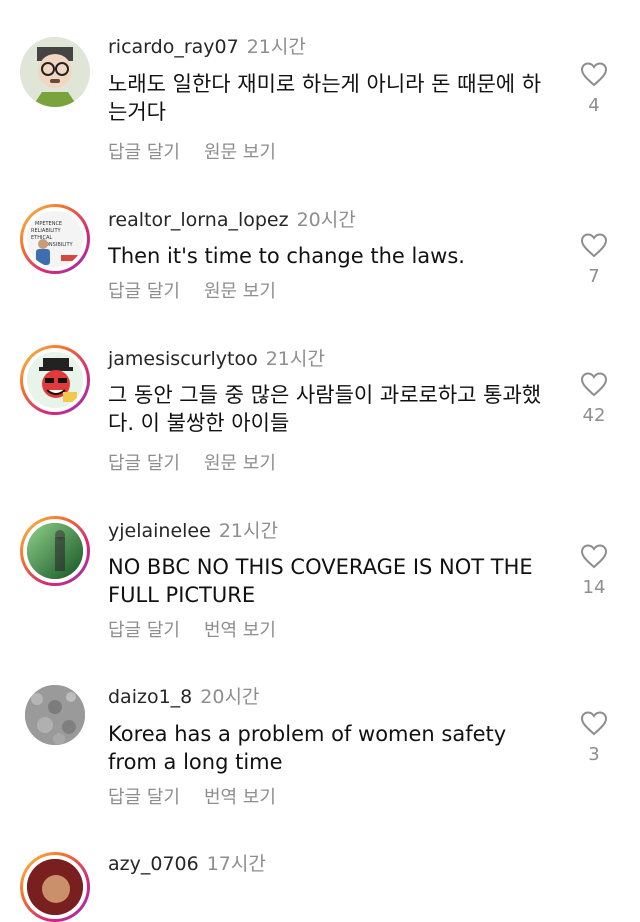  Describe the element at coordinates (173, 47) in the screenshot. I see `username: ricardo_ray07` at that location.